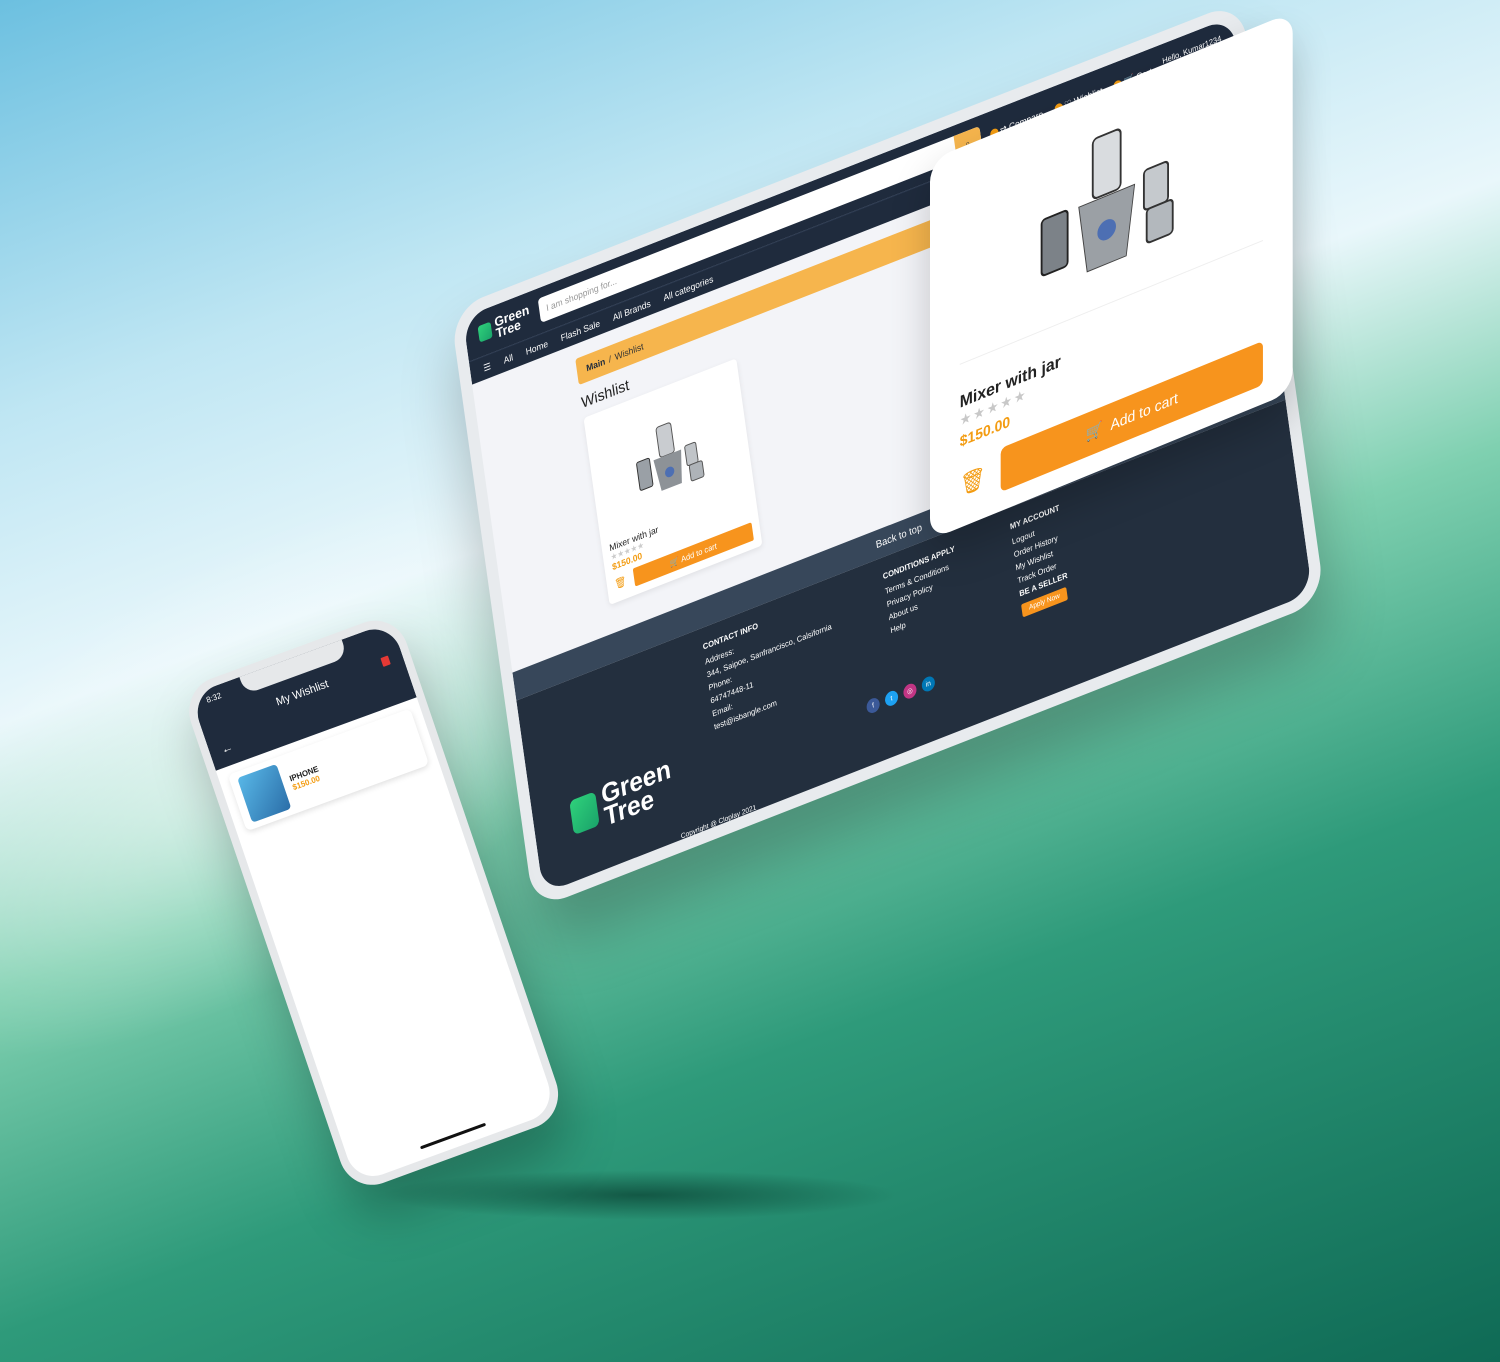 The height and width of the screenshot is (1362, 1500). I want to click on instagram-icon: ◎, so click(910, 691).